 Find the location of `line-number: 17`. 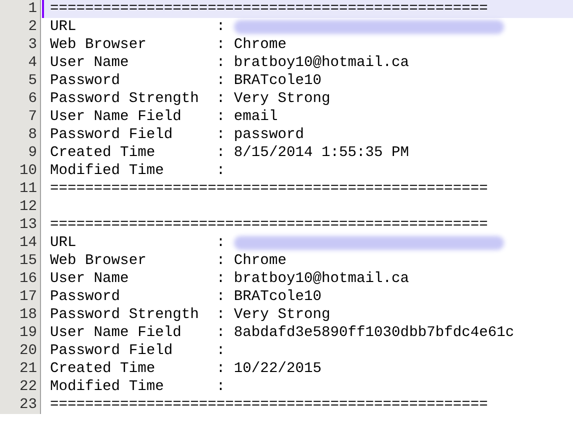

line-number: 17 is located at coordinates (20, 297).